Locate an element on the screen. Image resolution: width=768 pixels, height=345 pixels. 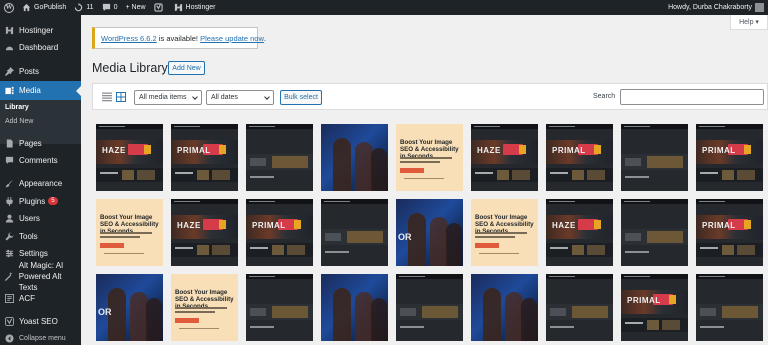
submenu-add-new: Add New is located at coordinates (19, 121).